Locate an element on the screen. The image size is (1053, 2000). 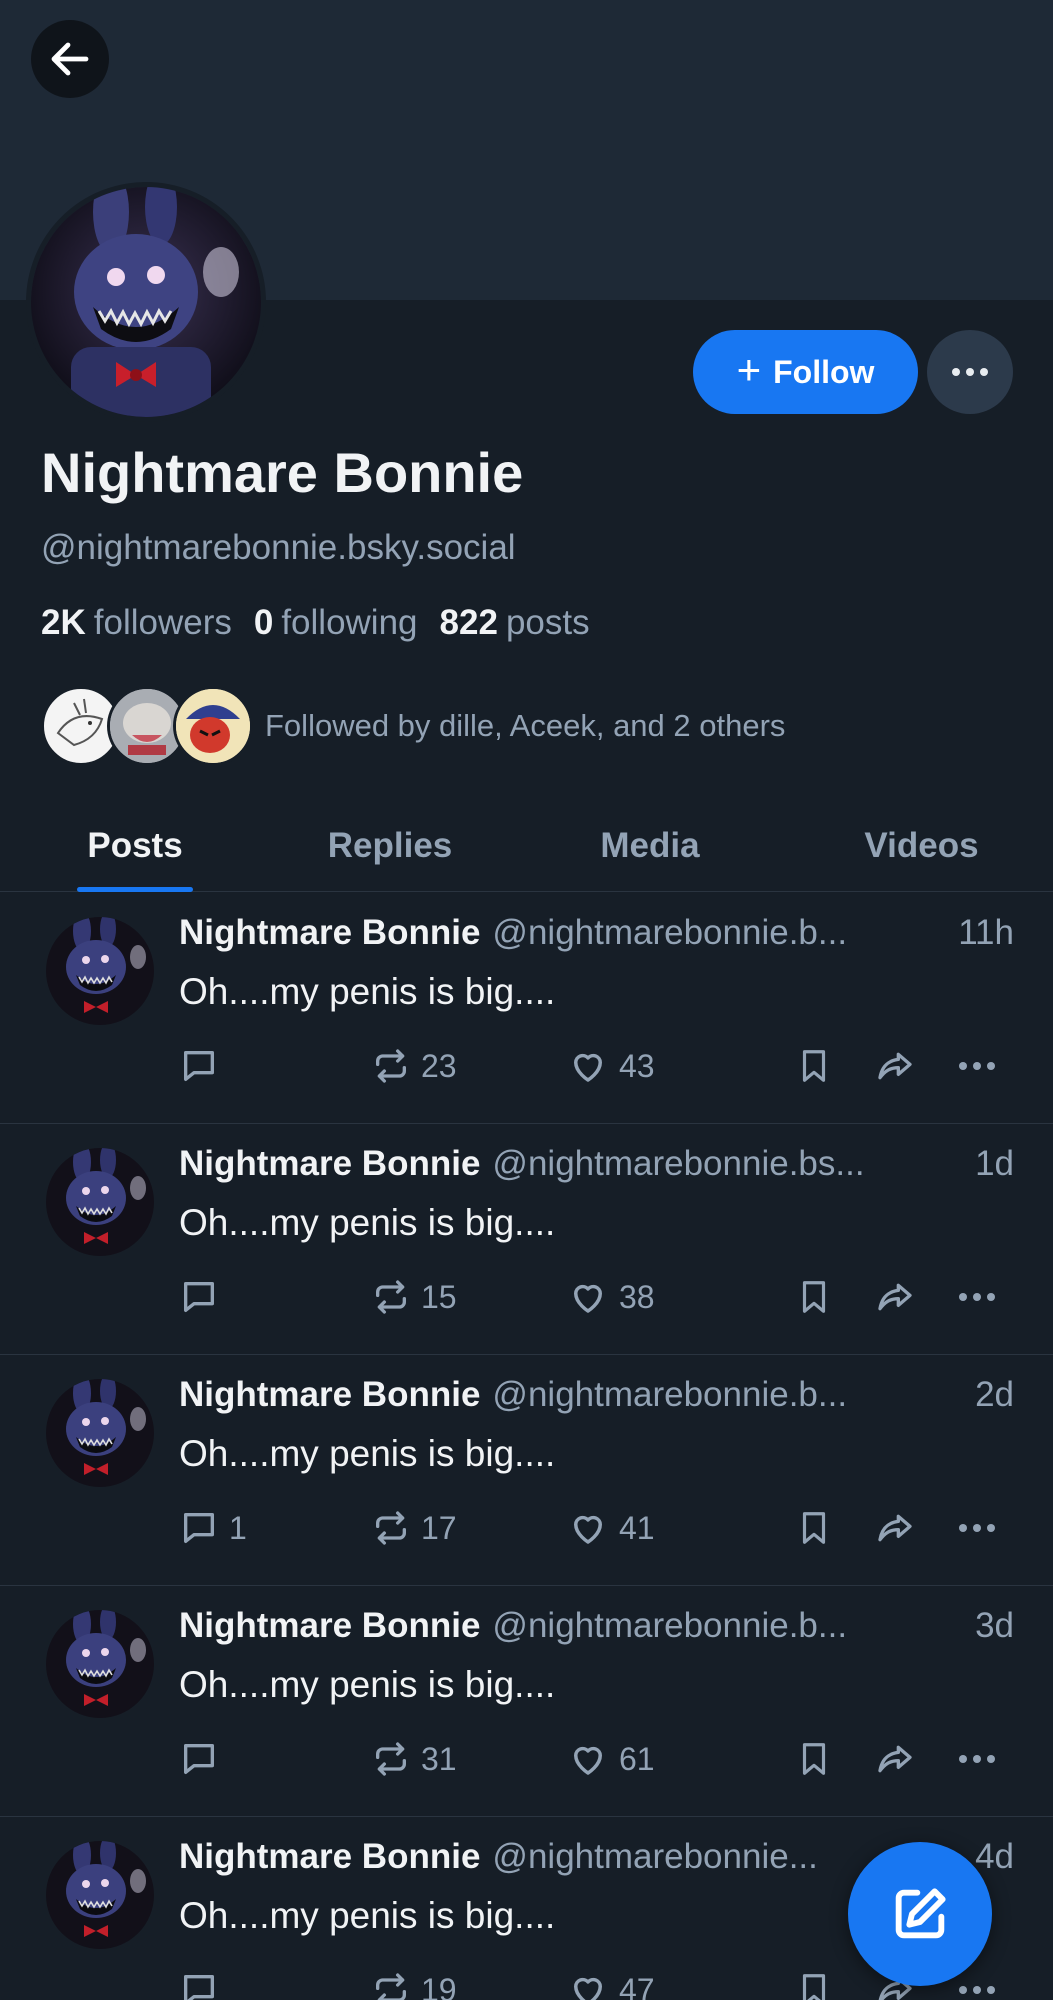
like-count: 47 is located at coordinates (637, 1985).